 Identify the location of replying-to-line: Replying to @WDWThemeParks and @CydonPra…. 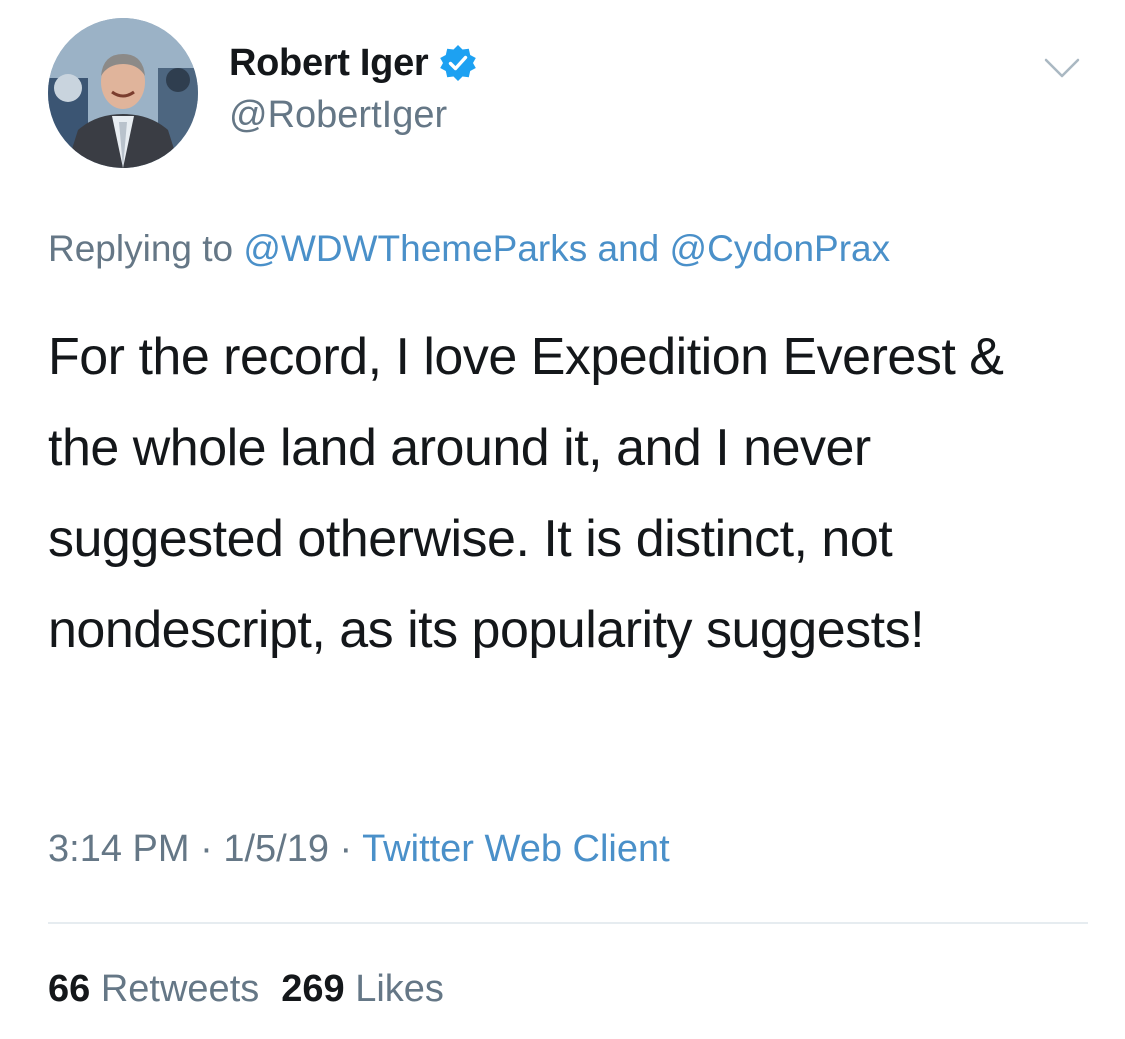
(469, 249).